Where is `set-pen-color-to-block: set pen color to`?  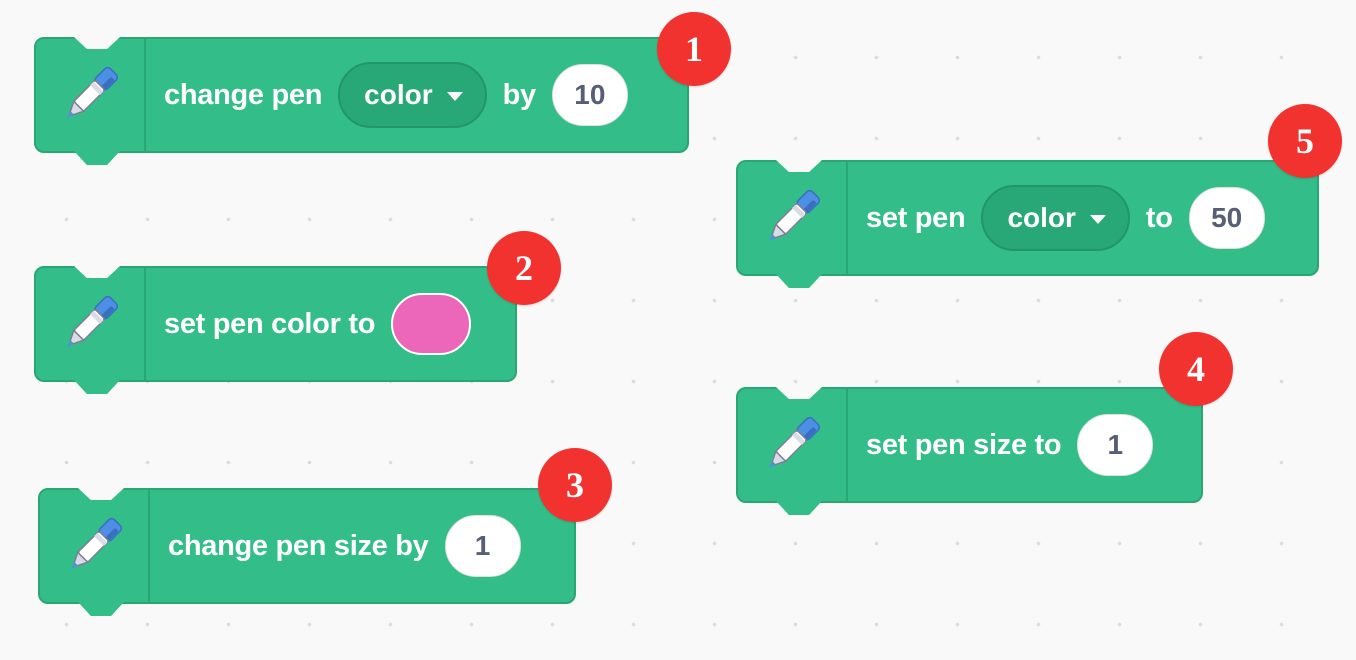 set-pen-color-to-block: set pen color to is located at coordinates (275, 324).